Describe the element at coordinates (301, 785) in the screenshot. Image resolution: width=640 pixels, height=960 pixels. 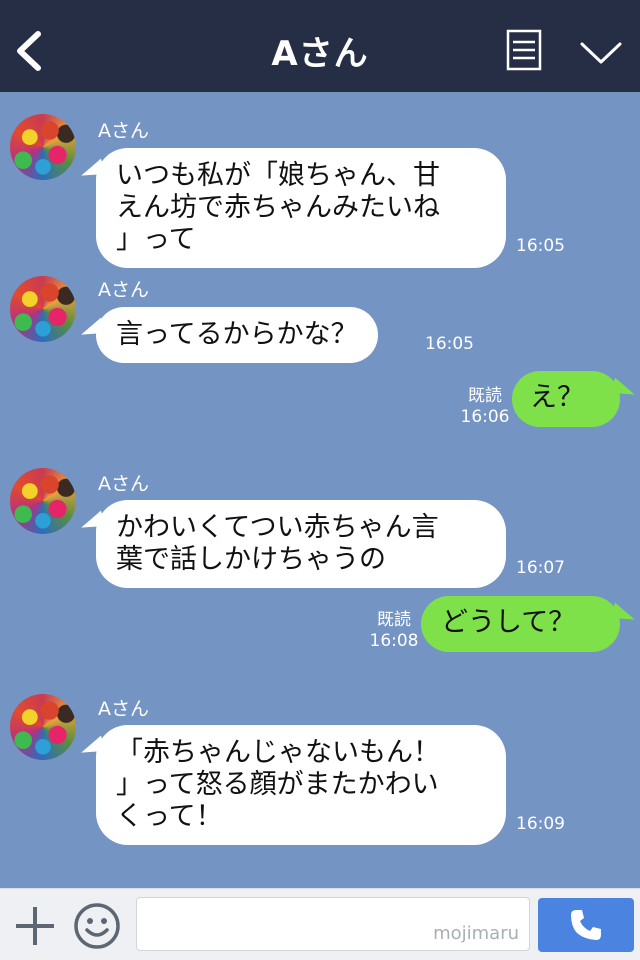
I see `incoming-message: 「赤ちゃんじゃないもん！ 」って怒る顔がまたかわい くって！` at that location.